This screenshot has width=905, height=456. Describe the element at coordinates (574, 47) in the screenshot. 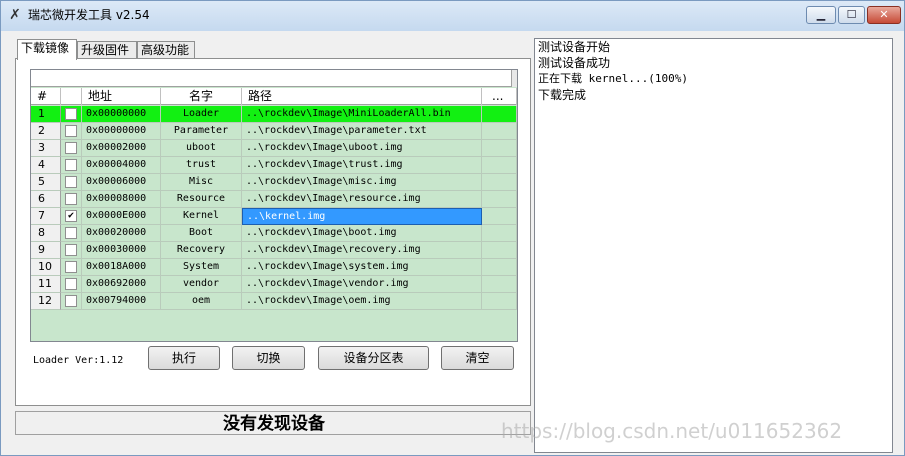

I see `log-line: 测试设备开始` at that location.